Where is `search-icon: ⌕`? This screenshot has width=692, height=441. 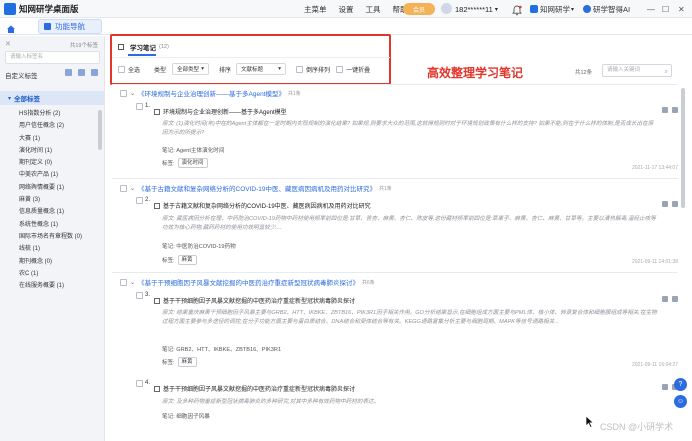 search-icon: ⌕ is located at coordinates (666, 72).